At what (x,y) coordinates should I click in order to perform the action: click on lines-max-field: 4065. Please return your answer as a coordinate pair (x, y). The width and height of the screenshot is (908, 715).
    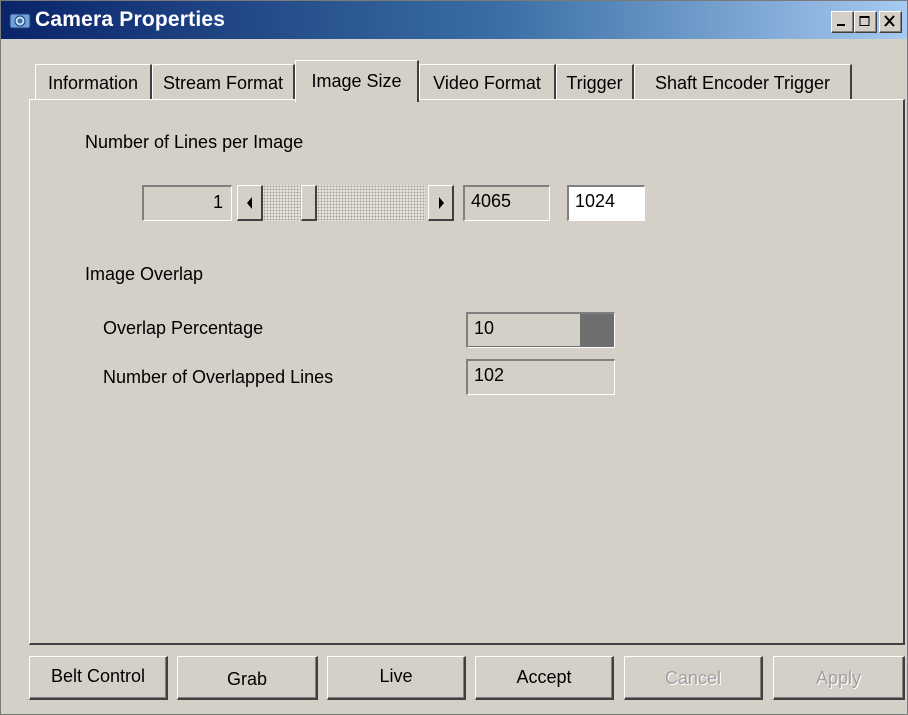
    Looking at the image, I should click on (506, 203).